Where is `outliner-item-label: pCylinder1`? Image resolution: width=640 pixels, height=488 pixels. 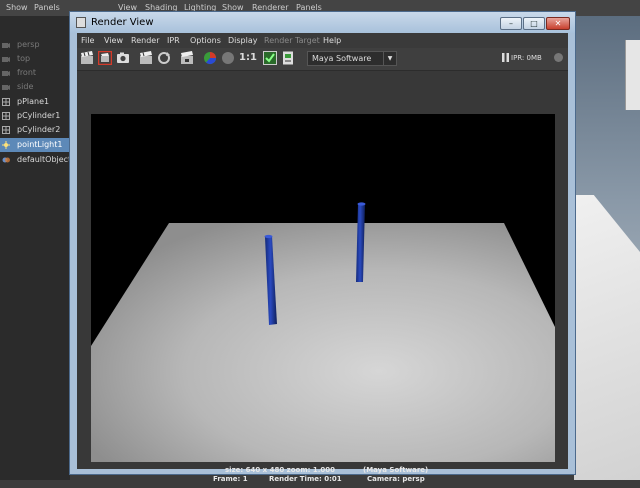
outliner-item-label: pCylinder1 is located at coordinates (39, 115).